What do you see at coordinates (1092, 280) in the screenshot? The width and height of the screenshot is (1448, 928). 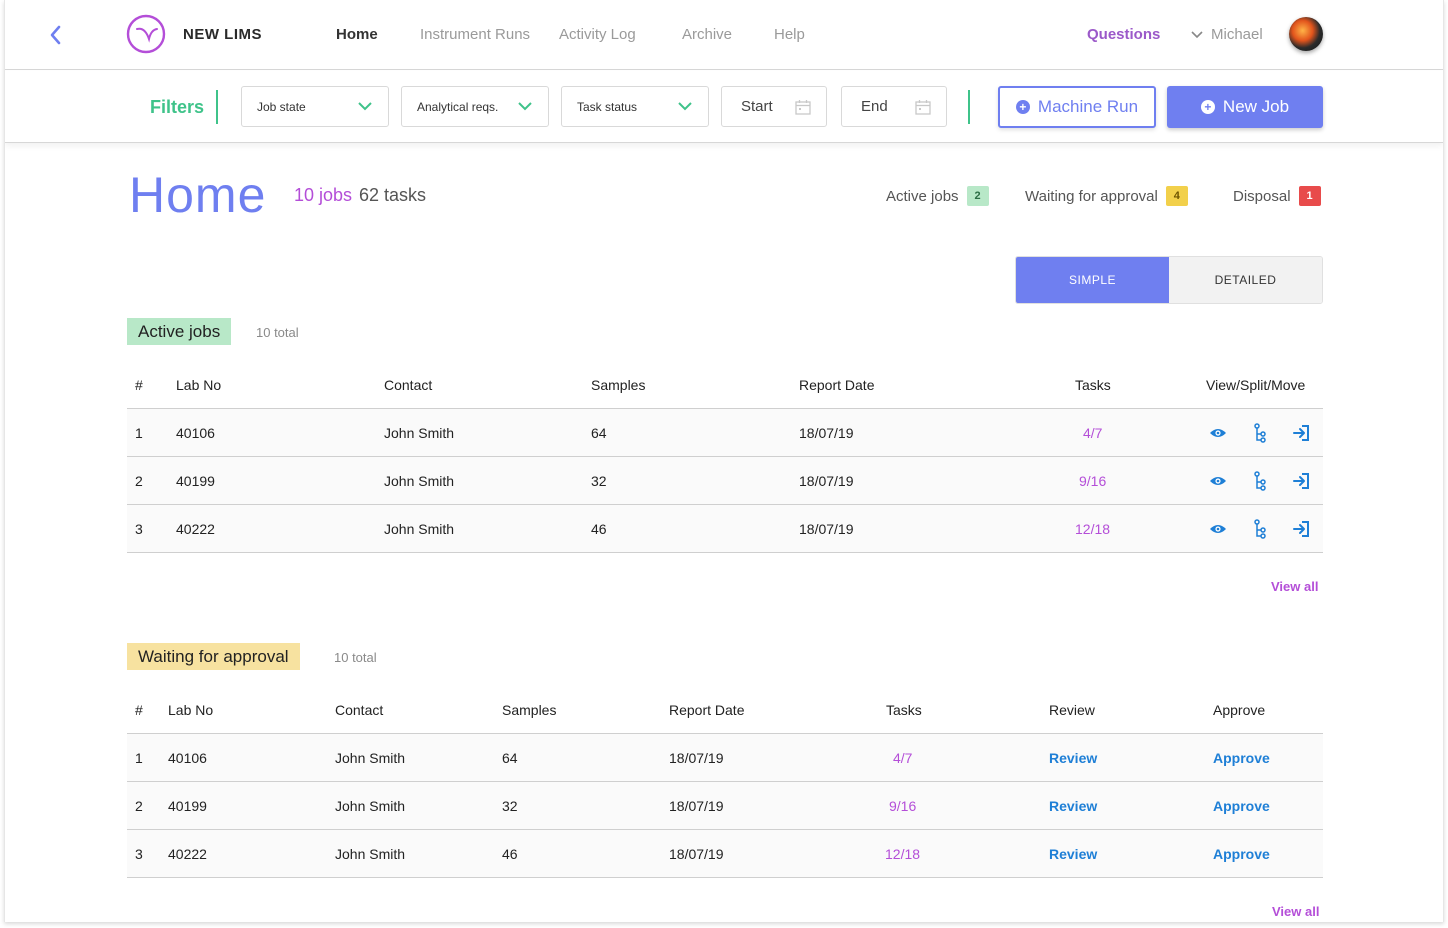 I see `simple-view-button: SIMPLE` at bounding box center [1092, 280].